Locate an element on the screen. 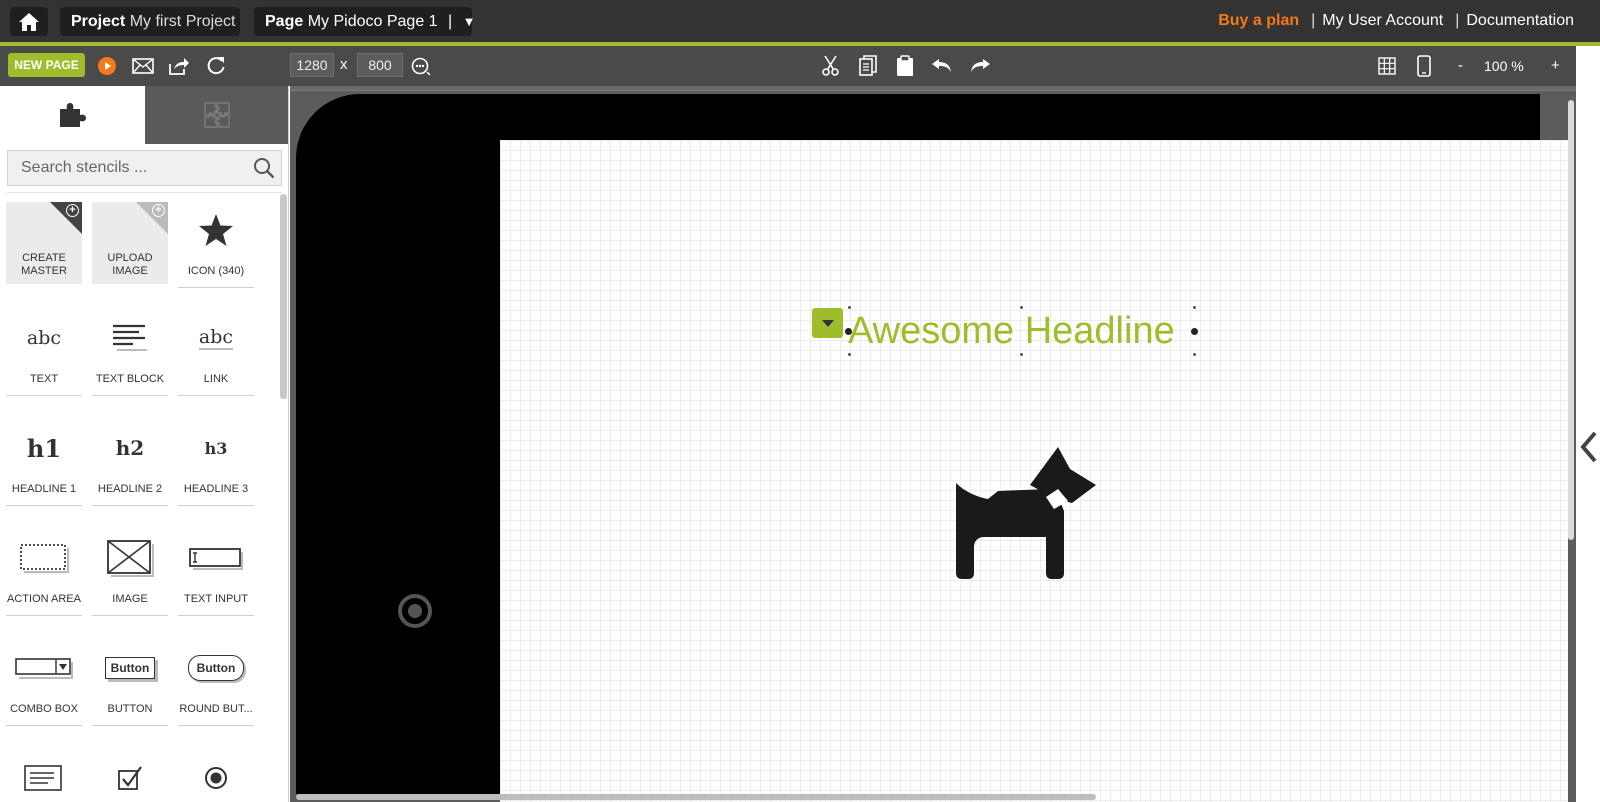 The image size is (1600, 802). dog-icon is located at coordinates (1027, 512).